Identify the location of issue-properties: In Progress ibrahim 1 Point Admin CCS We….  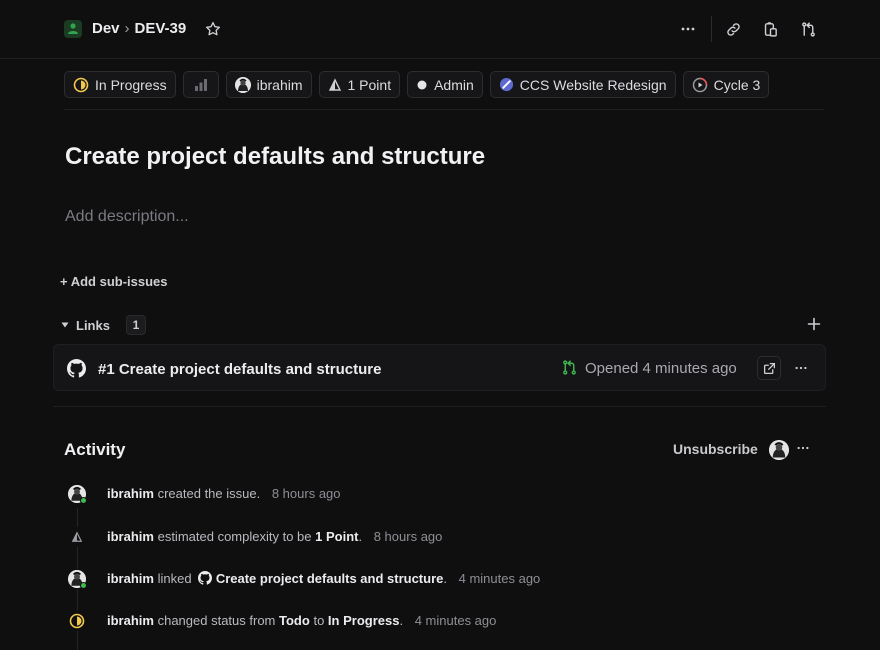
(417, 84).